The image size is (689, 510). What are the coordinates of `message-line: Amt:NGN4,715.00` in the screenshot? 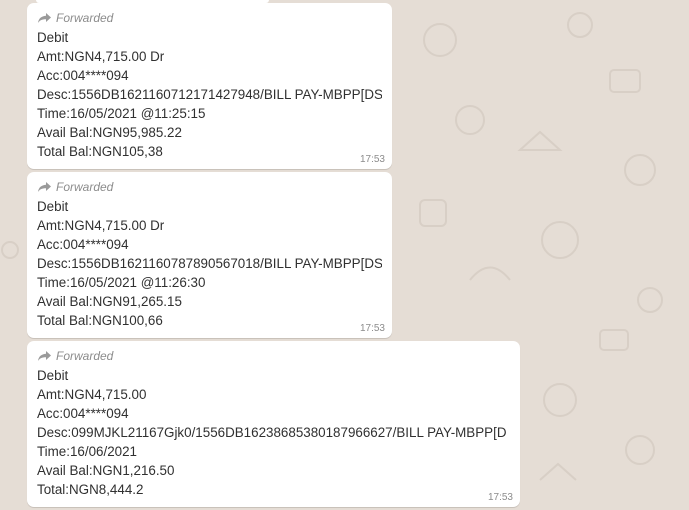 It's located at (92, 394).